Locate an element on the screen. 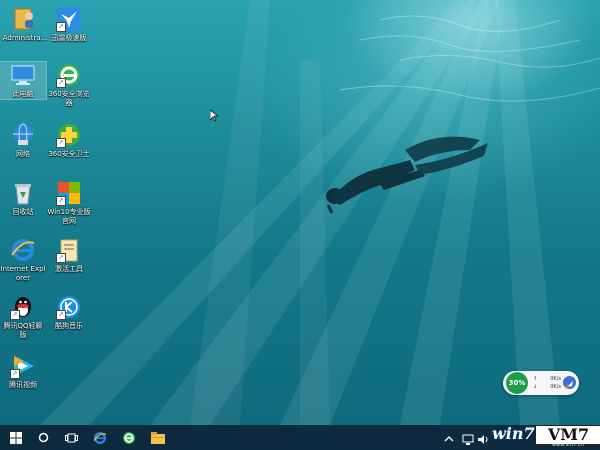 The image size is (600, 450). recycle-bin-icon is located at coordinates (23, 193).